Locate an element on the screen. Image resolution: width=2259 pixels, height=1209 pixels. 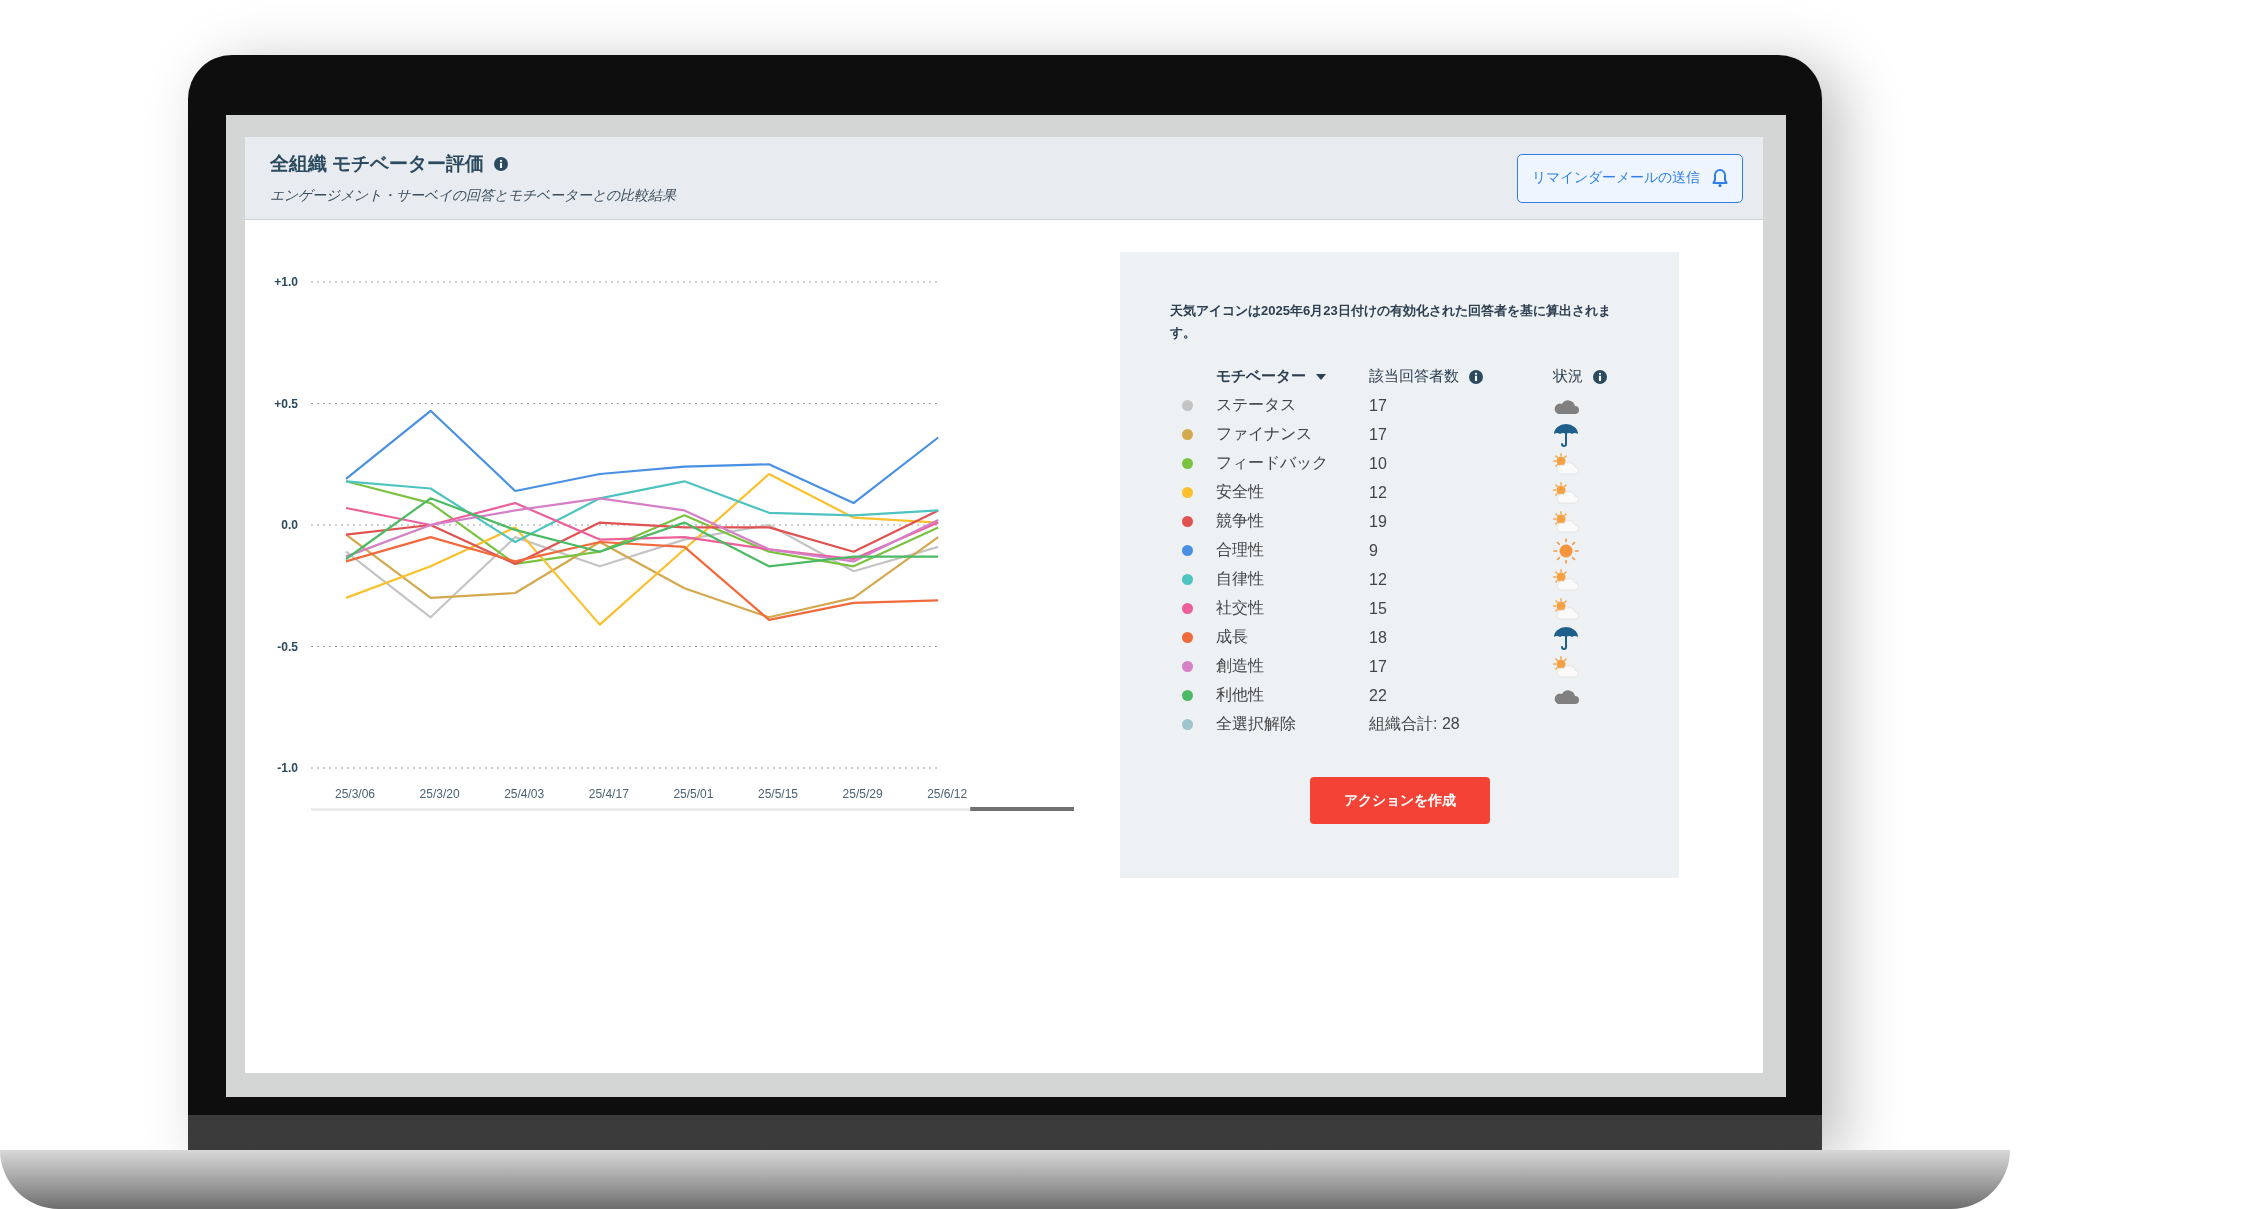
respondent-count: 18 is located at coordinates (1378, 637).